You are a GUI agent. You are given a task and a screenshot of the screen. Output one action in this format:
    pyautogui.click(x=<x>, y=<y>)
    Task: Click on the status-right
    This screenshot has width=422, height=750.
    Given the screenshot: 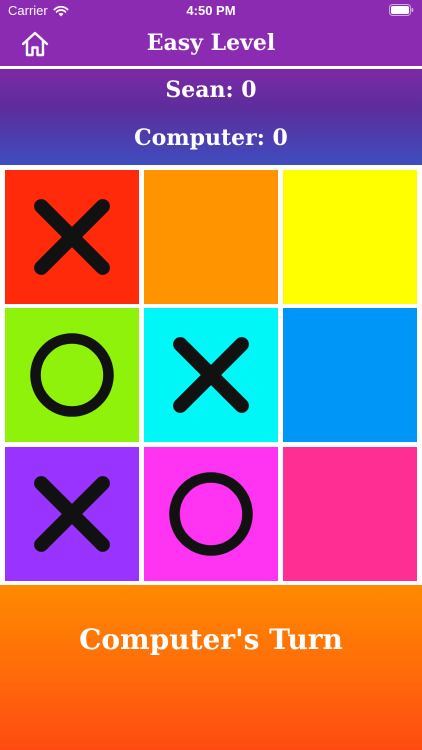 What is the action you would take?
    pyautogui.click(x=401, y=11)
    